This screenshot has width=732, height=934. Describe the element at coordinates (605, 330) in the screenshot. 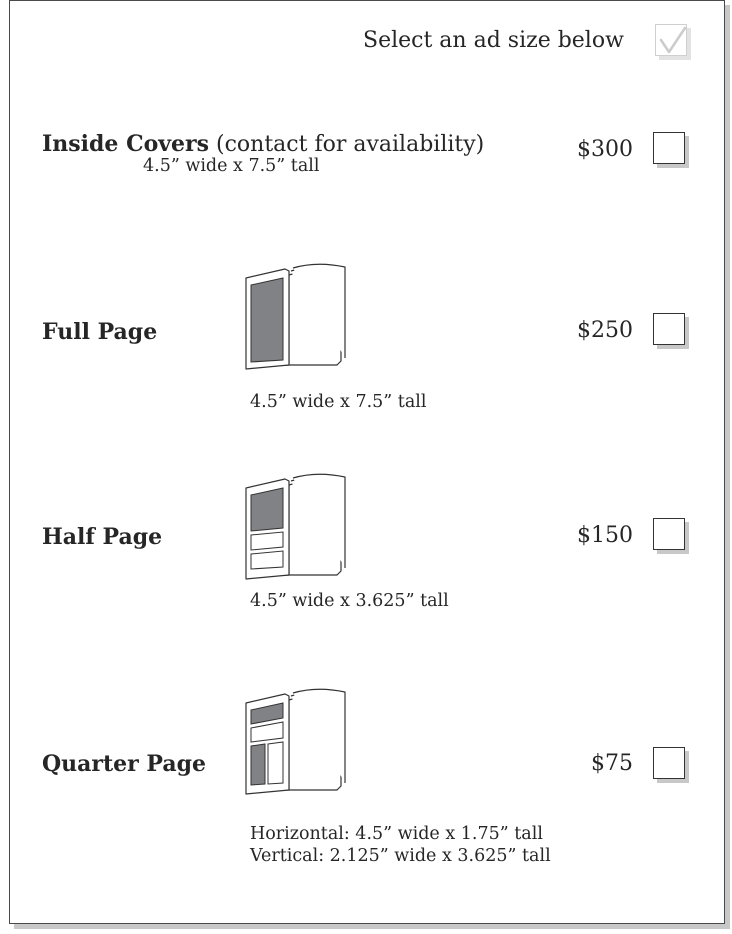

I see `full-page-price: $250` at that location.